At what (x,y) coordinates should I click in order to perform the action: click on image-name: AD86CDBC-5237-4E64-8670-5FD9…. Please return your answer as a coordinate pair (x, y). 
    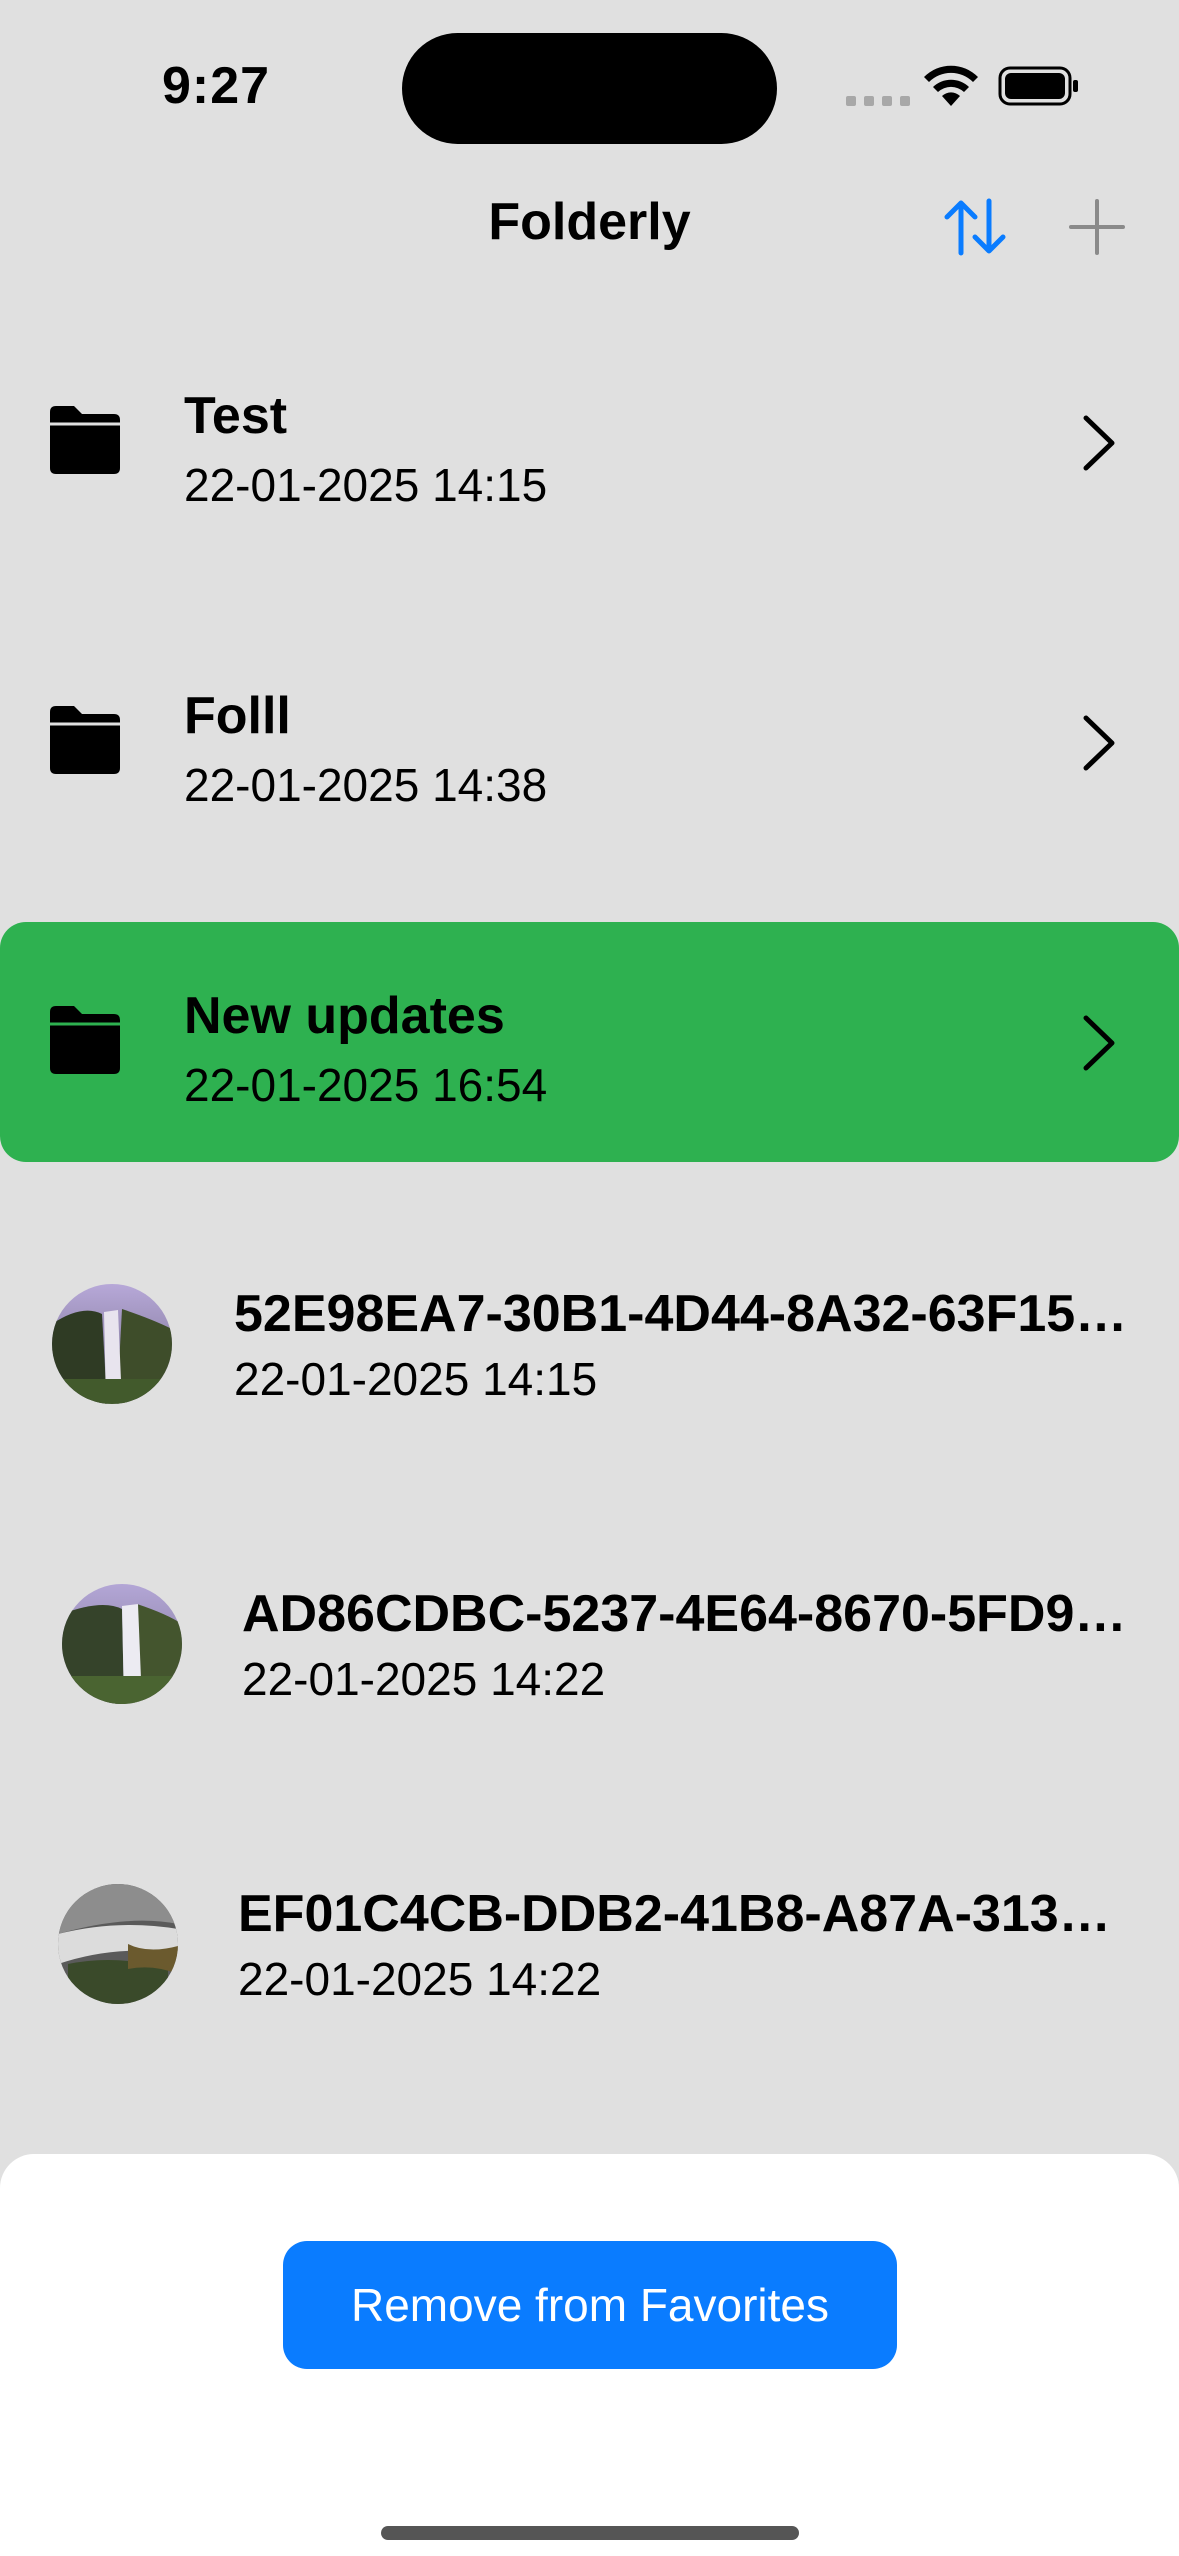
    Looking at the image, I should click on (684, 1614).